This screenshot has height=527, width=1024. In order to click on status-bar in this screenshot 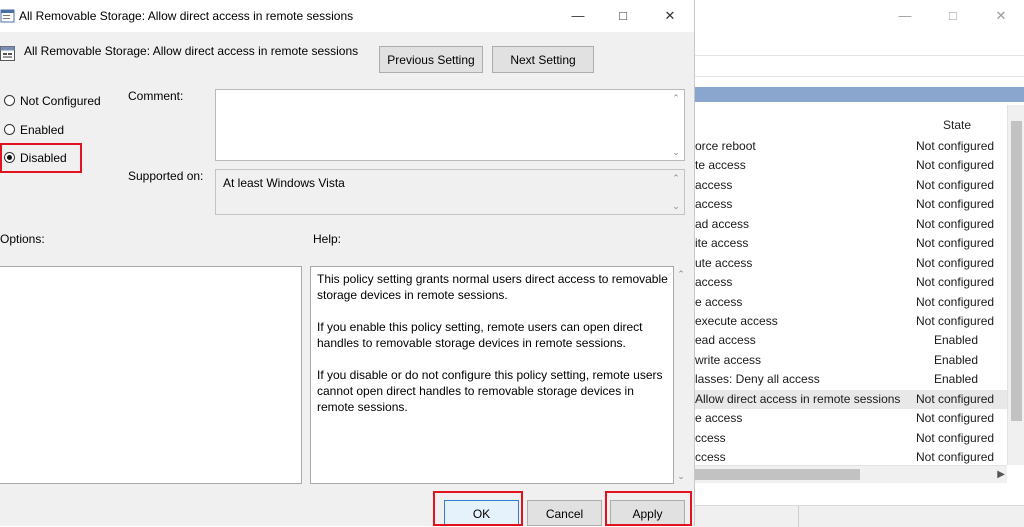, I will do `click(859, 516)`.